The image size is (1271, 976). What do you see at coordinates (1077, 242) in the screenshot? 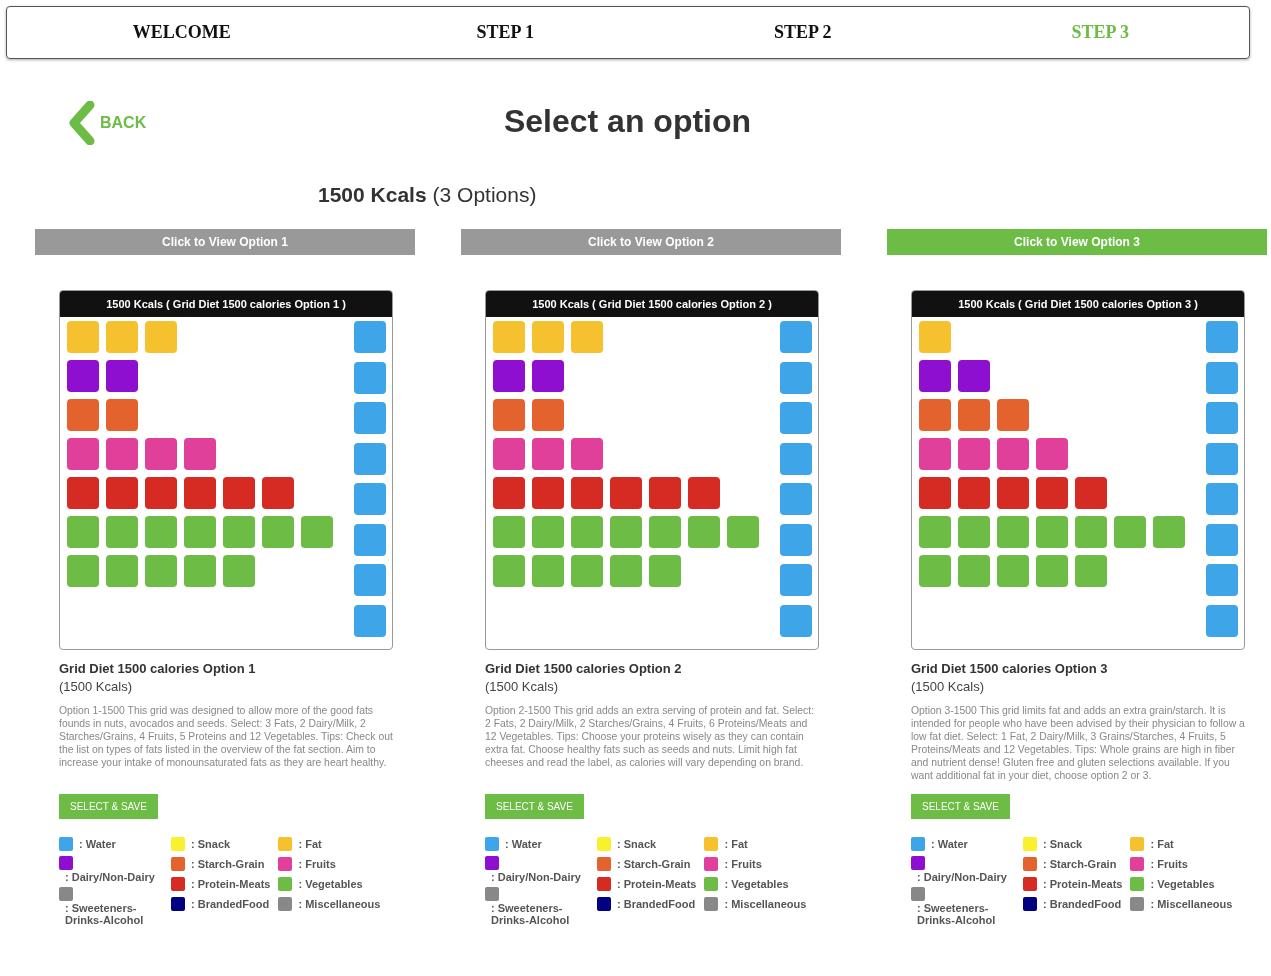
I see `view-option-button: Click to View Option 3` at bounding box center [1077, 242].